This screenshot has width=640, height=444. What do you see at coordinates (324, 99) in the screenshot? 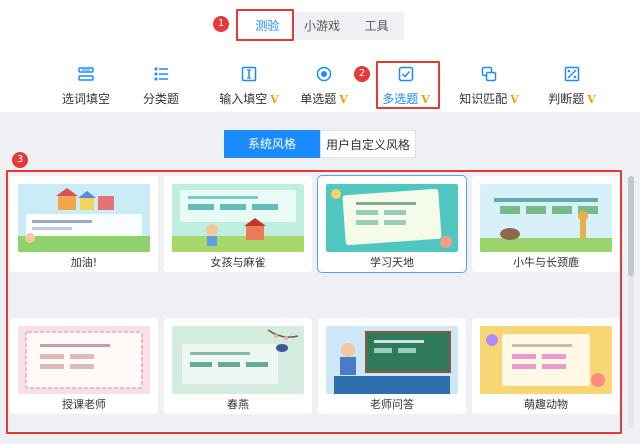
I see `qtype-label: 单选题 V` at bounding box center [324, 99].